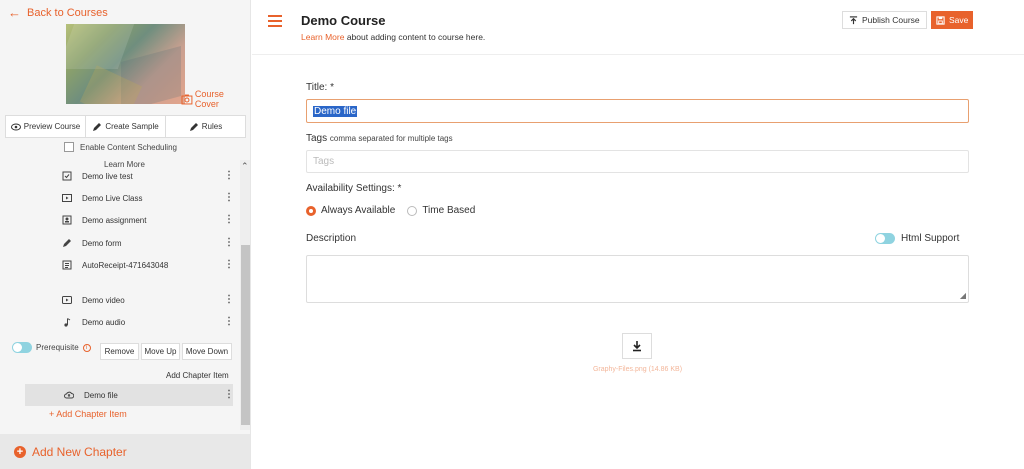  I want to click on chapter-item: Demo form ⋮, so click(148, 244).